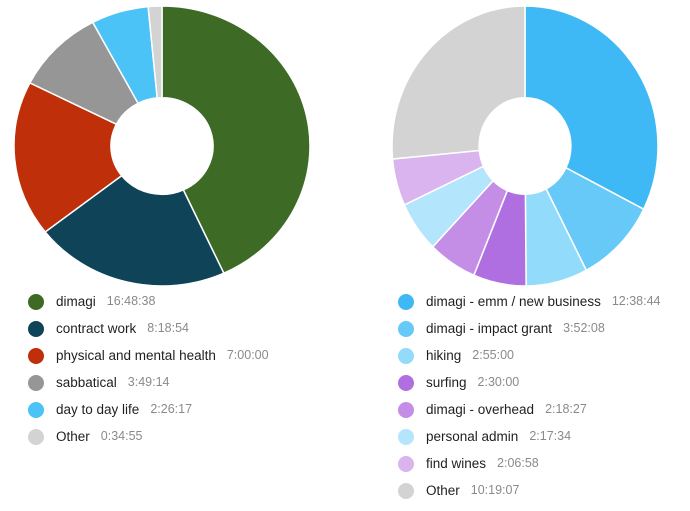 The image size is (690, 511). Describe the element at coordinates (544, 382) in the screenshot. I see `legend-item: surfing 2:30:00` at that location.